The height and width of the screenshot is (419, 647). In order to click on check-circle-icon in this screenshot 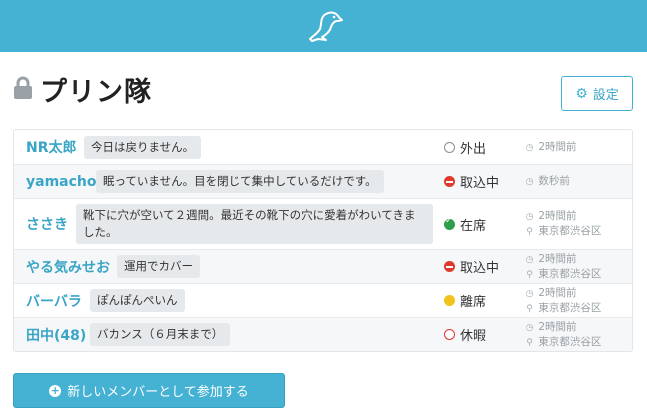, I will do `click(449, 223)`.